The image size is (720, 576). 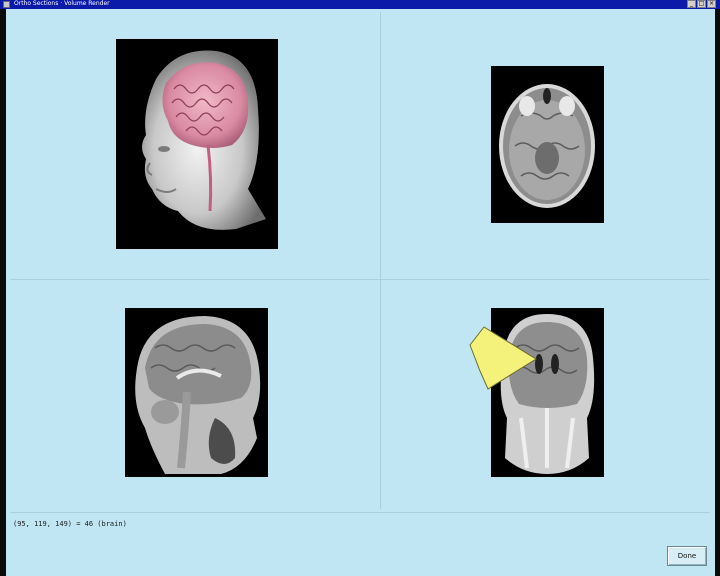 I want to click on status-separator, so click(x=360, y=512).